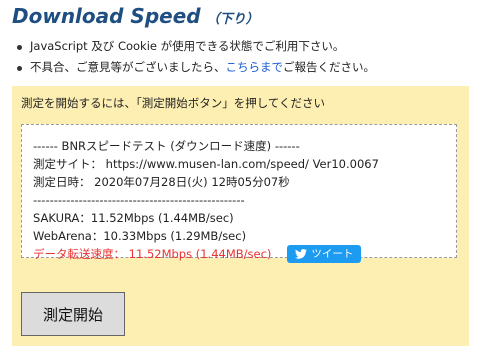  I want to click on tweet-button: ツイート, so click(324, 254).